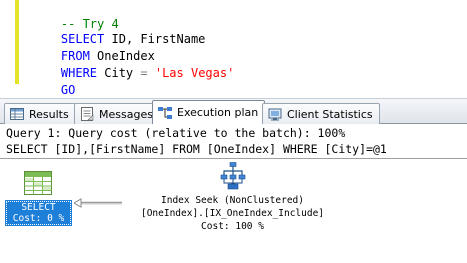 Image resolution: width=467 pixels, height=263 pixels. What do you see at coordinates (17, 114) in the screenshot?
I see `results-grid-icon` at bounding box center [17, 114].